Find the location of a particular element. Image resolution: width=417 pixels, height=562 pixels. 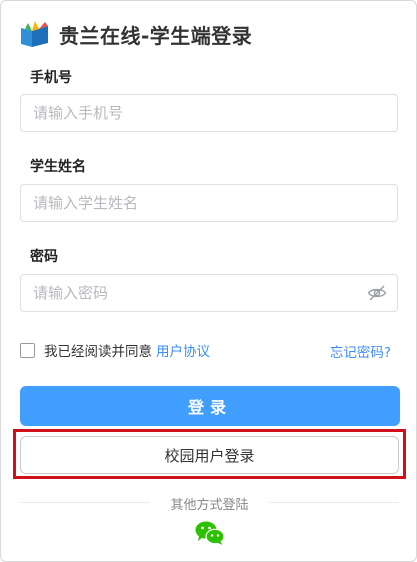

other-methods-divider: 其他方式登陆 is located at coordinates (208, 503).